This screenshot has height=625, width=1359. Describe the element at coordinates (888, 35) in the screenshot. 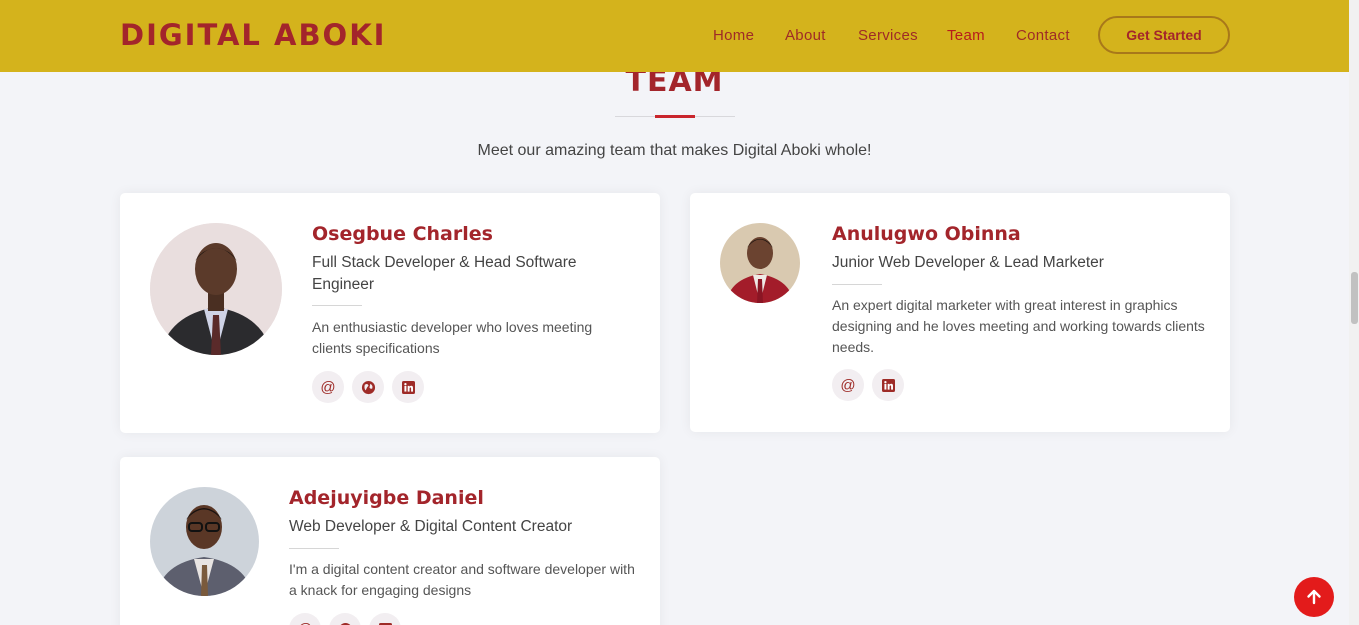

I see `nav-services: Services` at that location.